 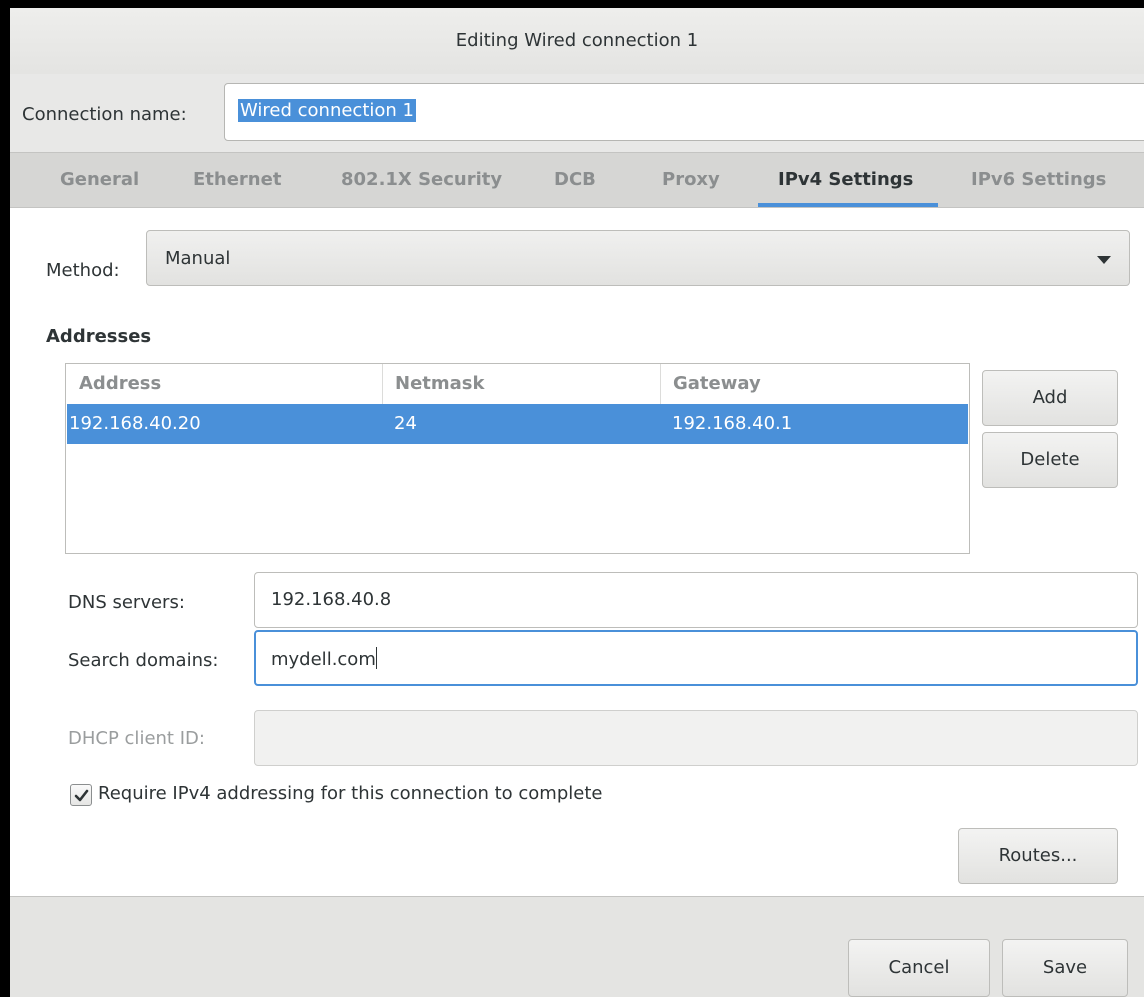 What do you see at coordinates (135, 423) in the screenshot?
I see `cell-address: 192.168.40.20` at bounding box center [135, 423].